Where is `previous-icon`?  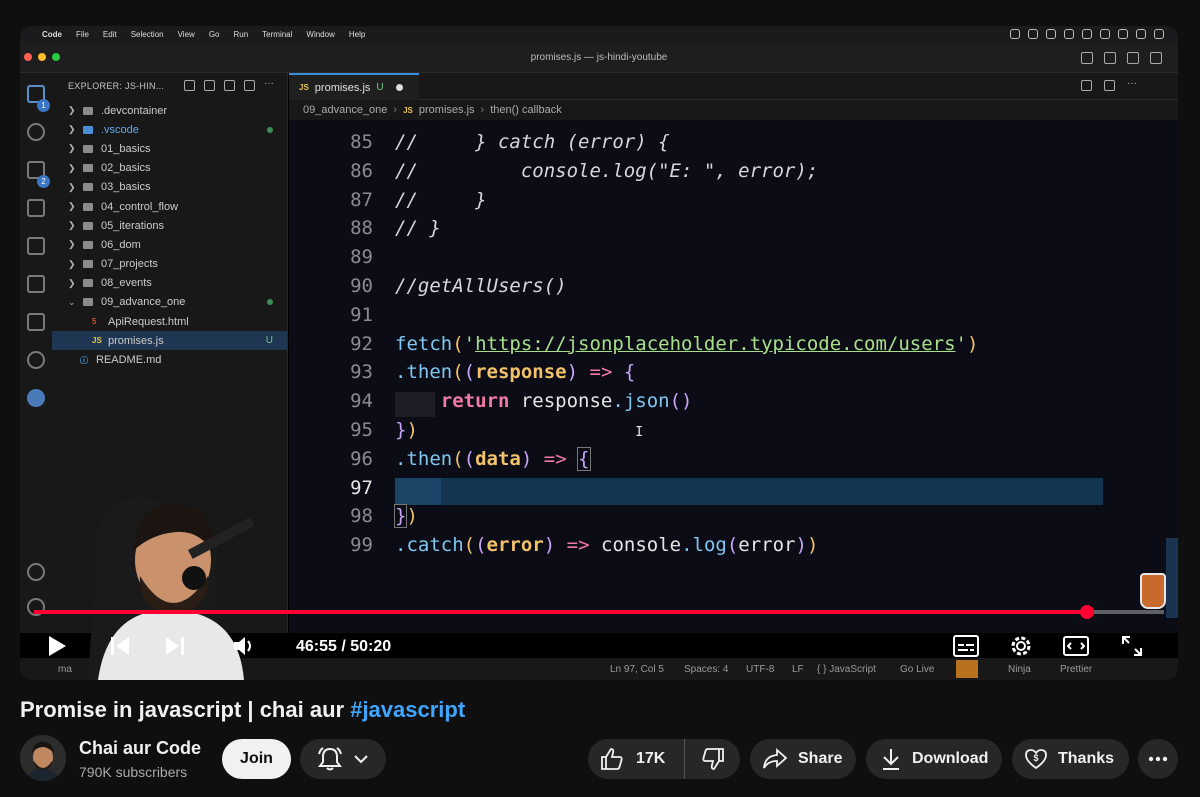 previous-icon is located at coordinates (120, 646).